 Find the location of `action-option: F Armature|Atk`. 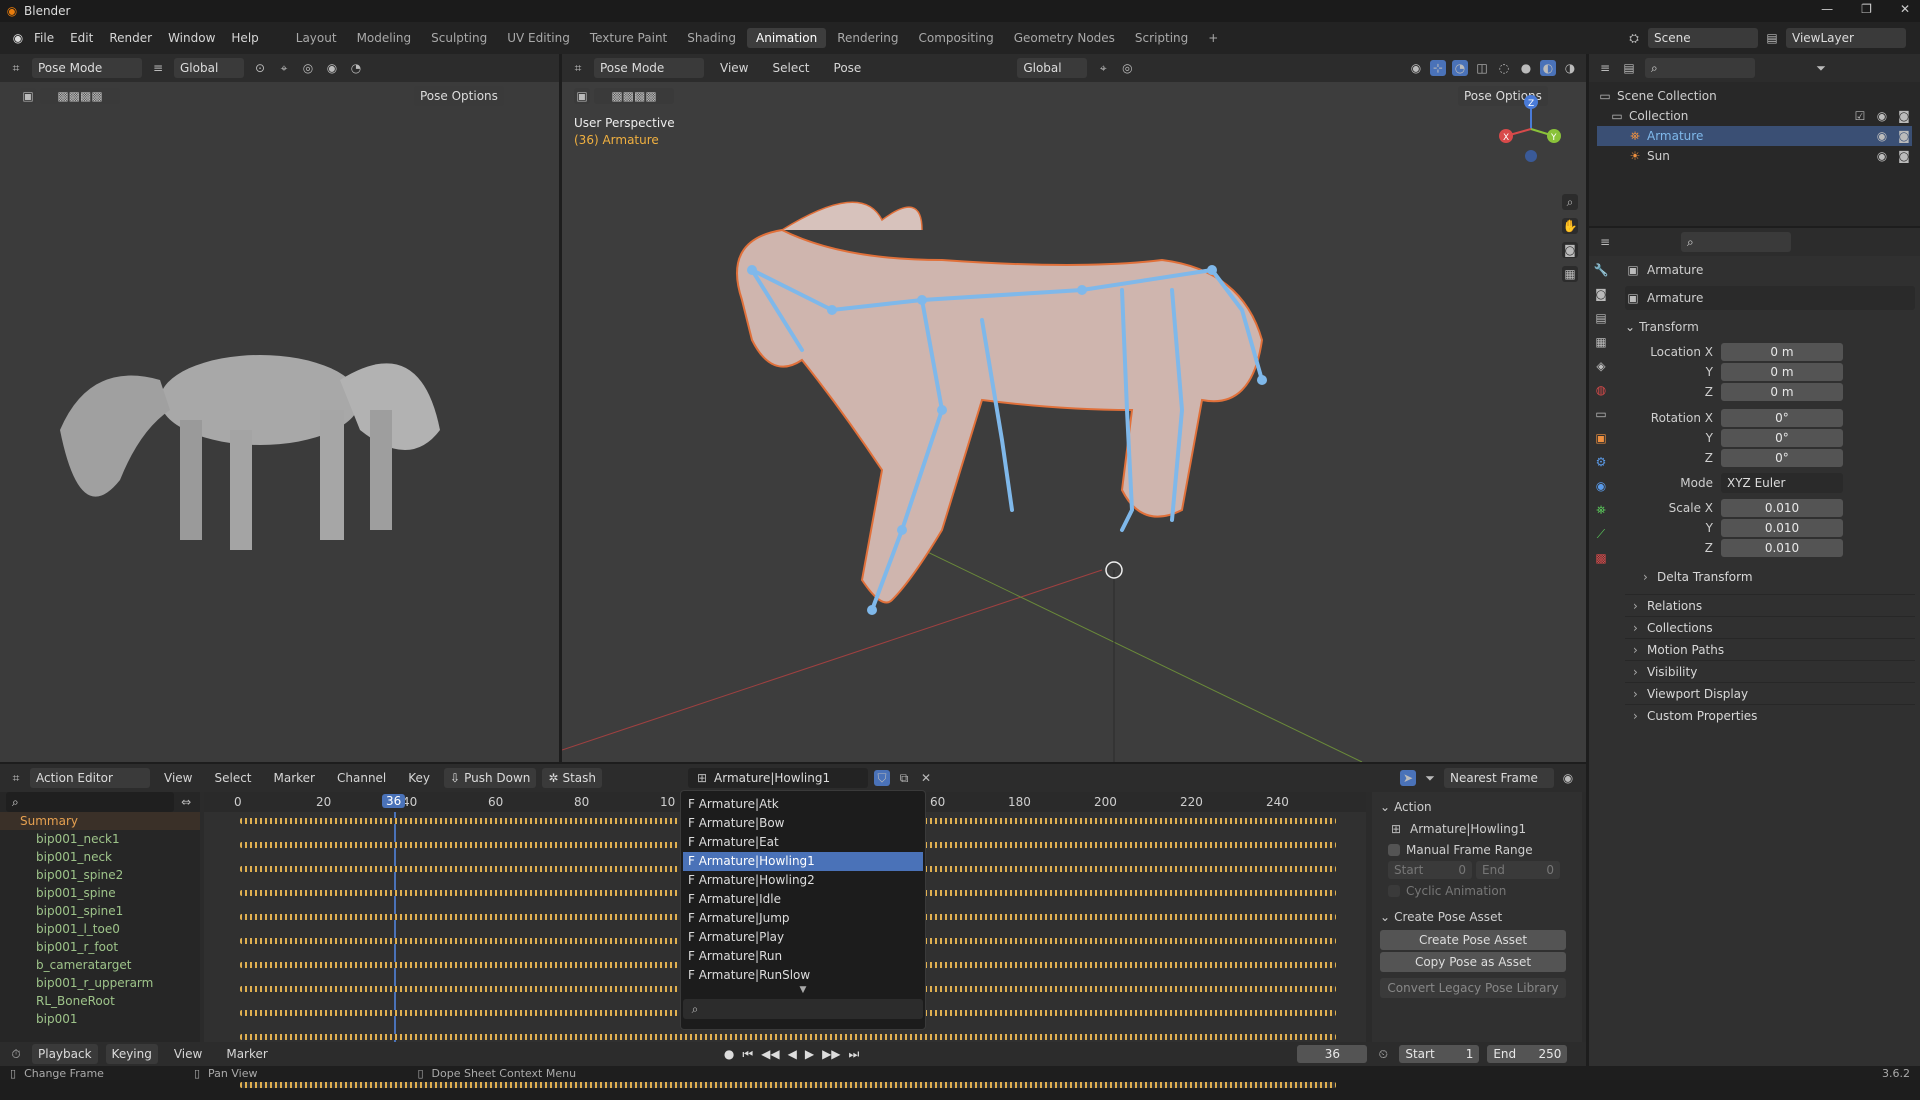

action-option: F Armature|Atk is located at coordinates (803, 804).